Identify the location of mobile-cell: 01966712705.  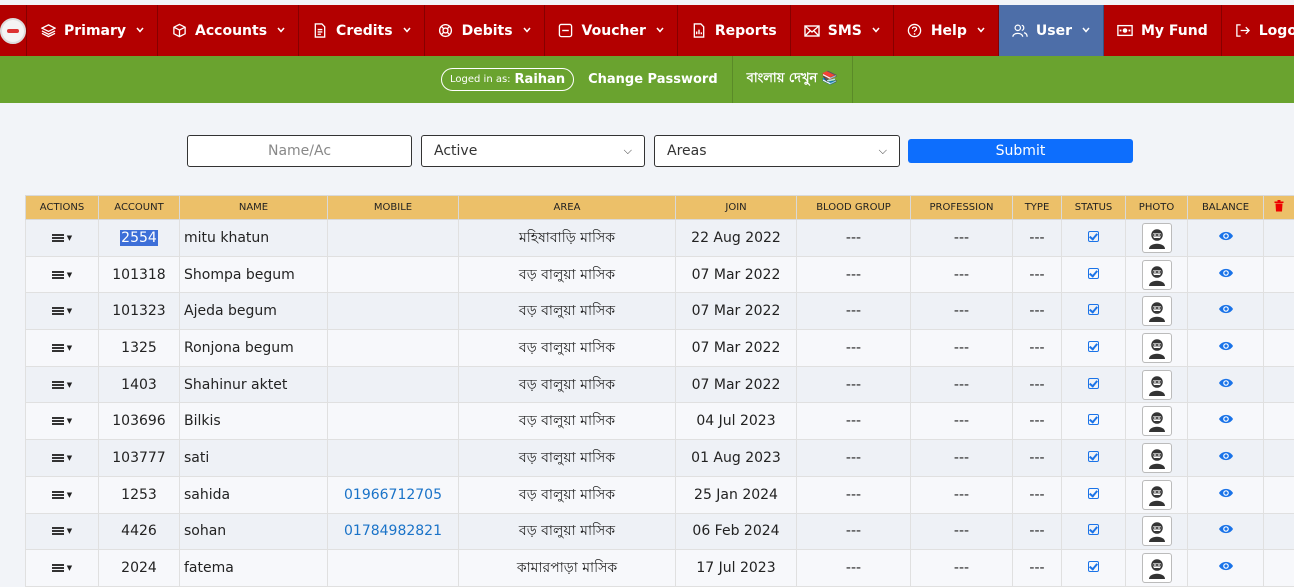
(393, 494).